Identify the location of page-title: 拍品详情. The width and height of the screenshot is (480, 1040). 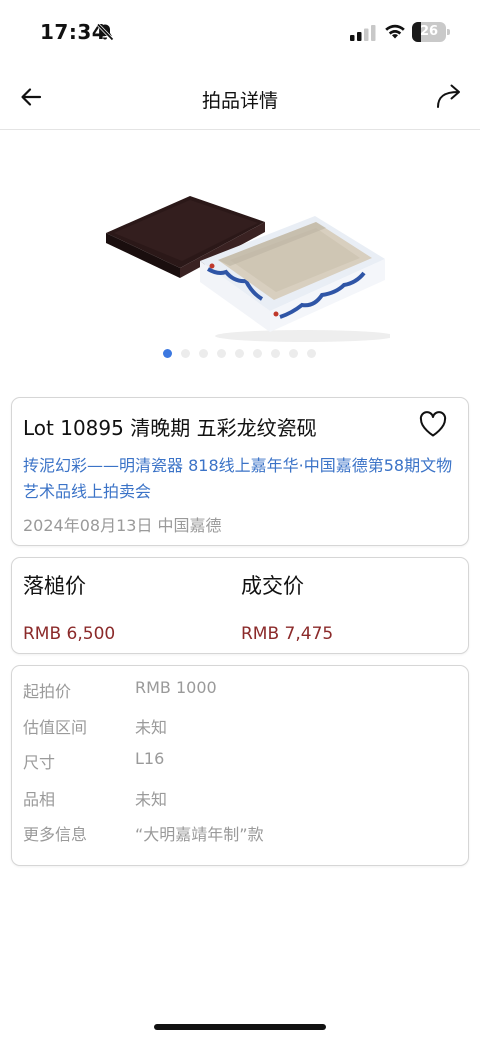
(239, 101).